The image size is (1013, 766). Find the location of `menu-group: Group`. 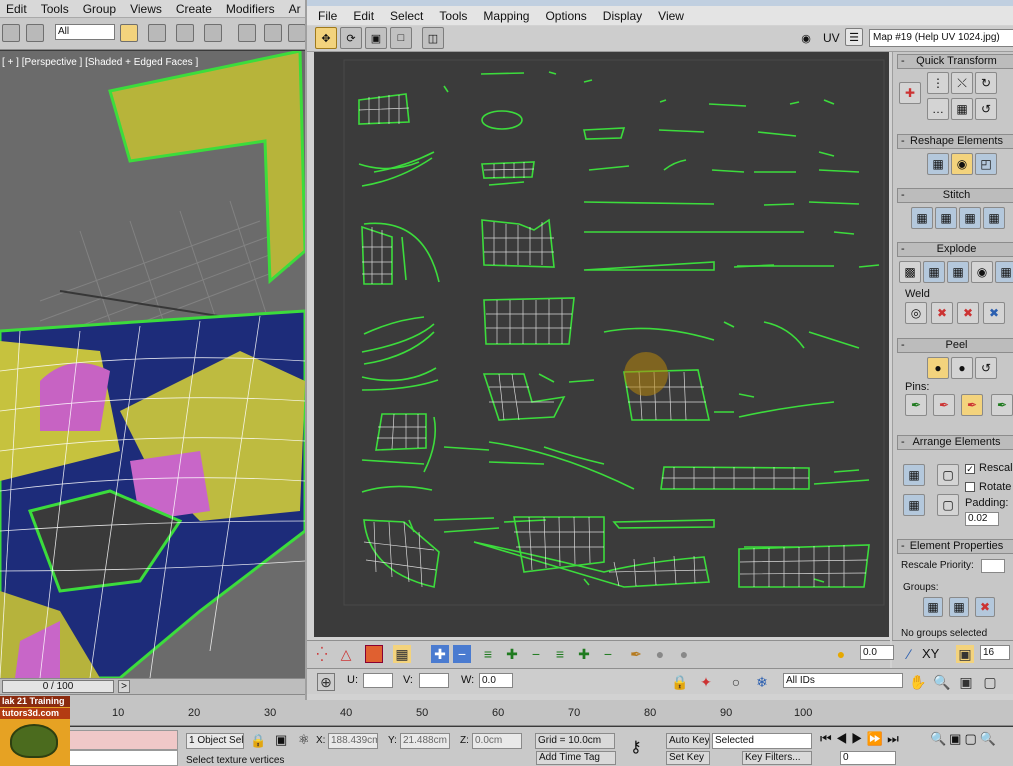

menu-group: Group is located at coordinates (99, 9).